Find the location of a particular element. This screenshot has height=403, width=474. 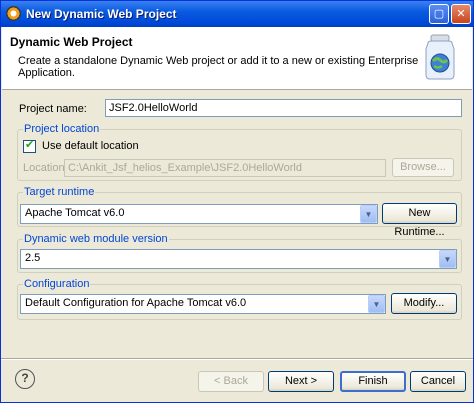

module-version-selected: 2.5 is located at coordinates (33, 258).